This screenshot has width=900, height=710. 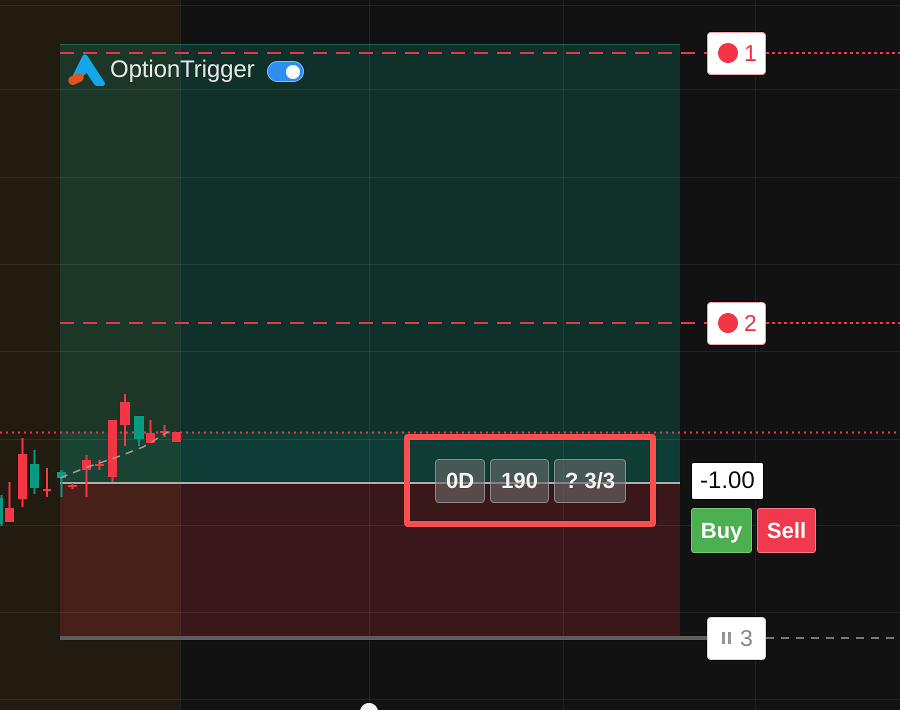 What do you see at coordinates (727, 481) in the screenshot?
I see `quantity-field: -1.00` at bounding box center [727, 481].